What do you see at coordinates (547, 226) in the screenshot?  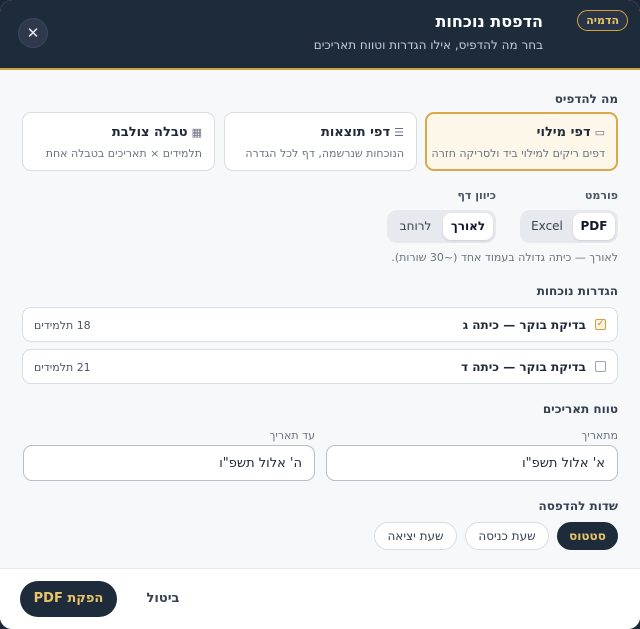 I see `format-excel: Excel` at bounding box center [547, 226].